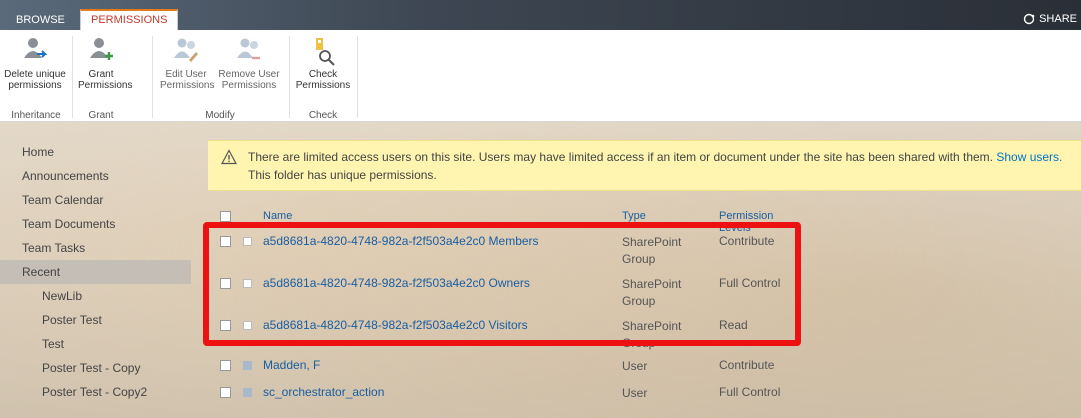 This screenshot has width=1081, height=418. I want to click on nav-item-team-tasks: Team Tasks, so click(95, 248).